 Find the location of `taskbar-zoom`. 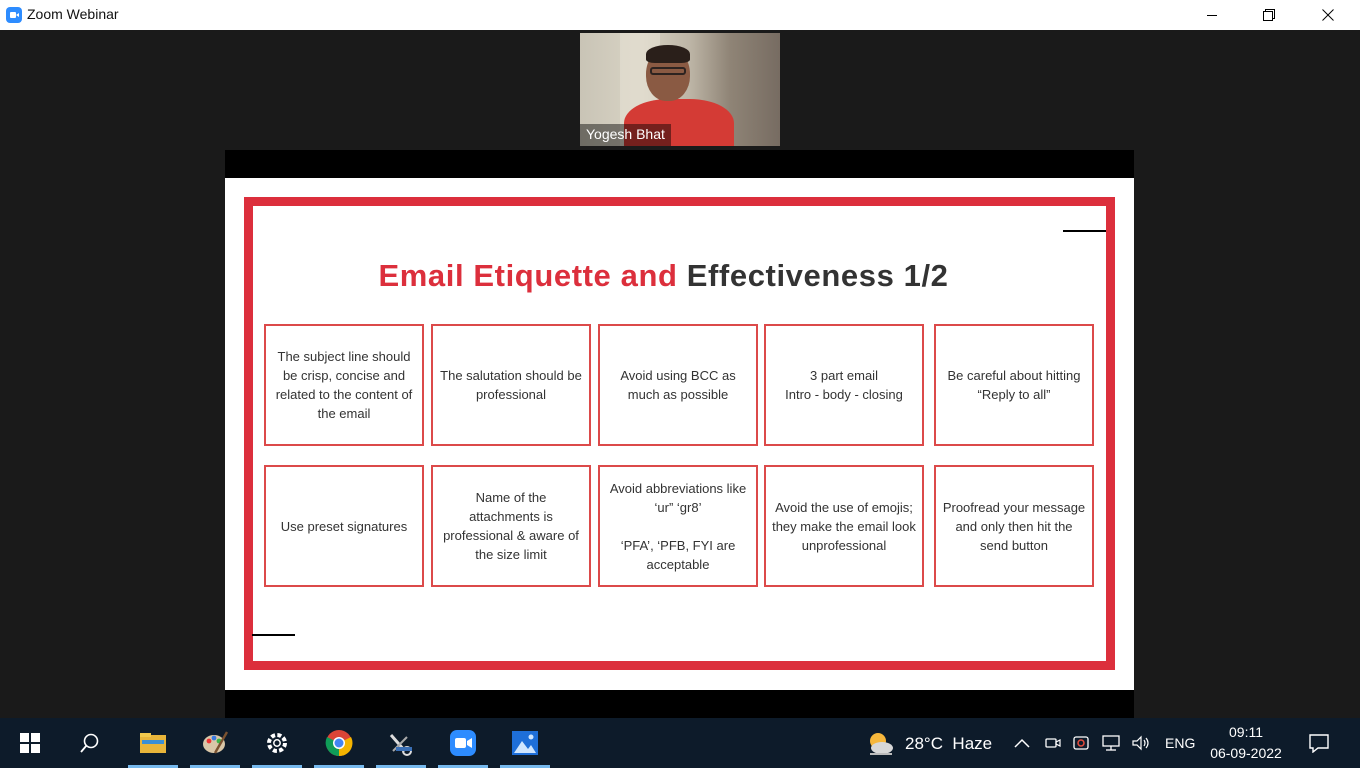

taskbar-zoom is located at coordinates (463, 743).